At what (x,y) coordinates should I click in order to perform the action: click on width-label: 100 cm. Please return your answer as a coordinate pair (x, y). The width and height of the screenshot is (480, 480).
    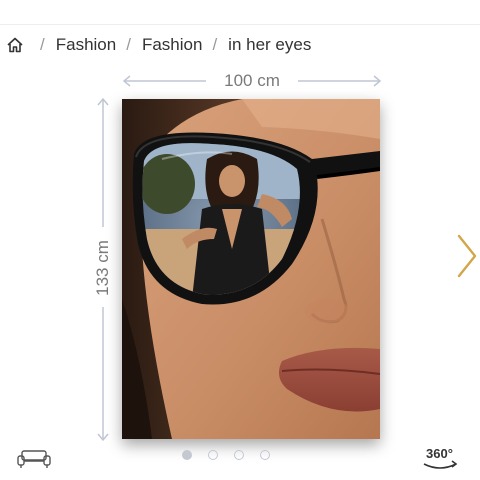
    Looking at the image, I should click on (252, 80).